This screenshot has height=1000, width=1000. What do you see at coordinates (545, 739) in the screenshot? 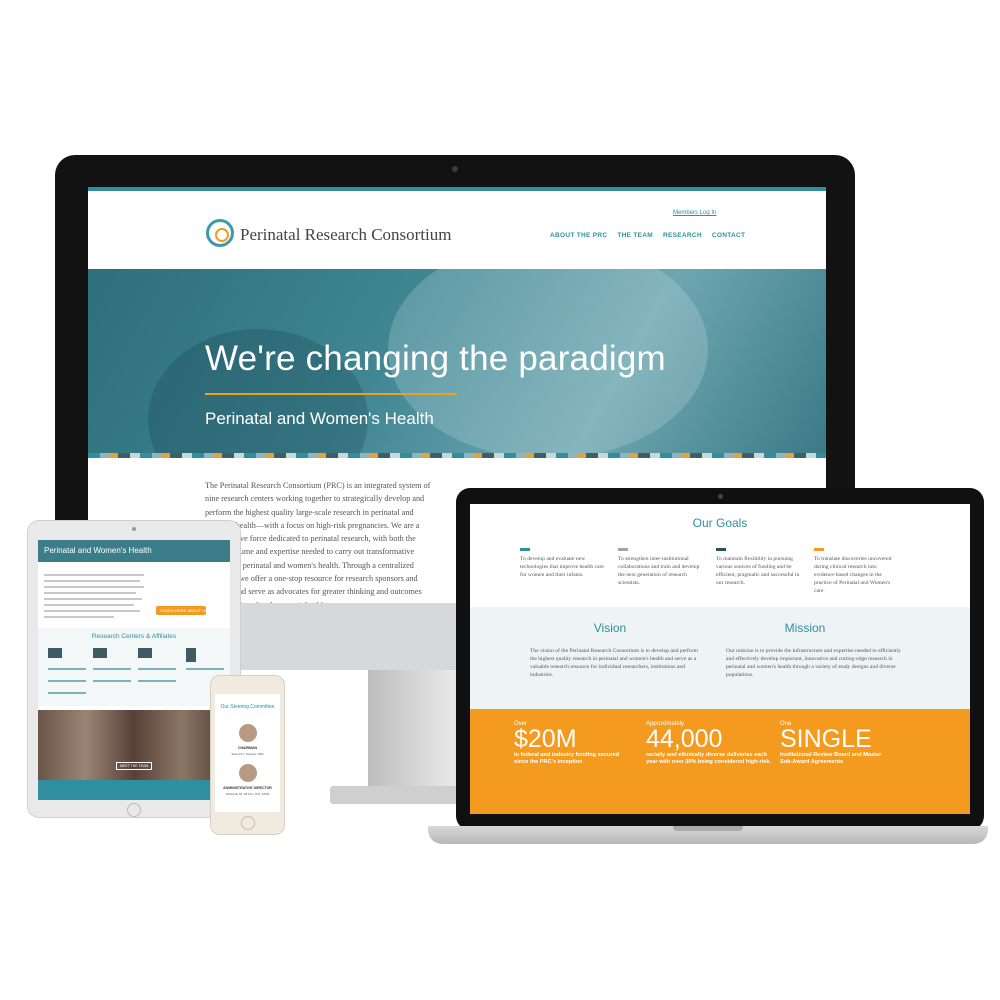
I see `stat-value: $20M` at bounding box center [545, 739].